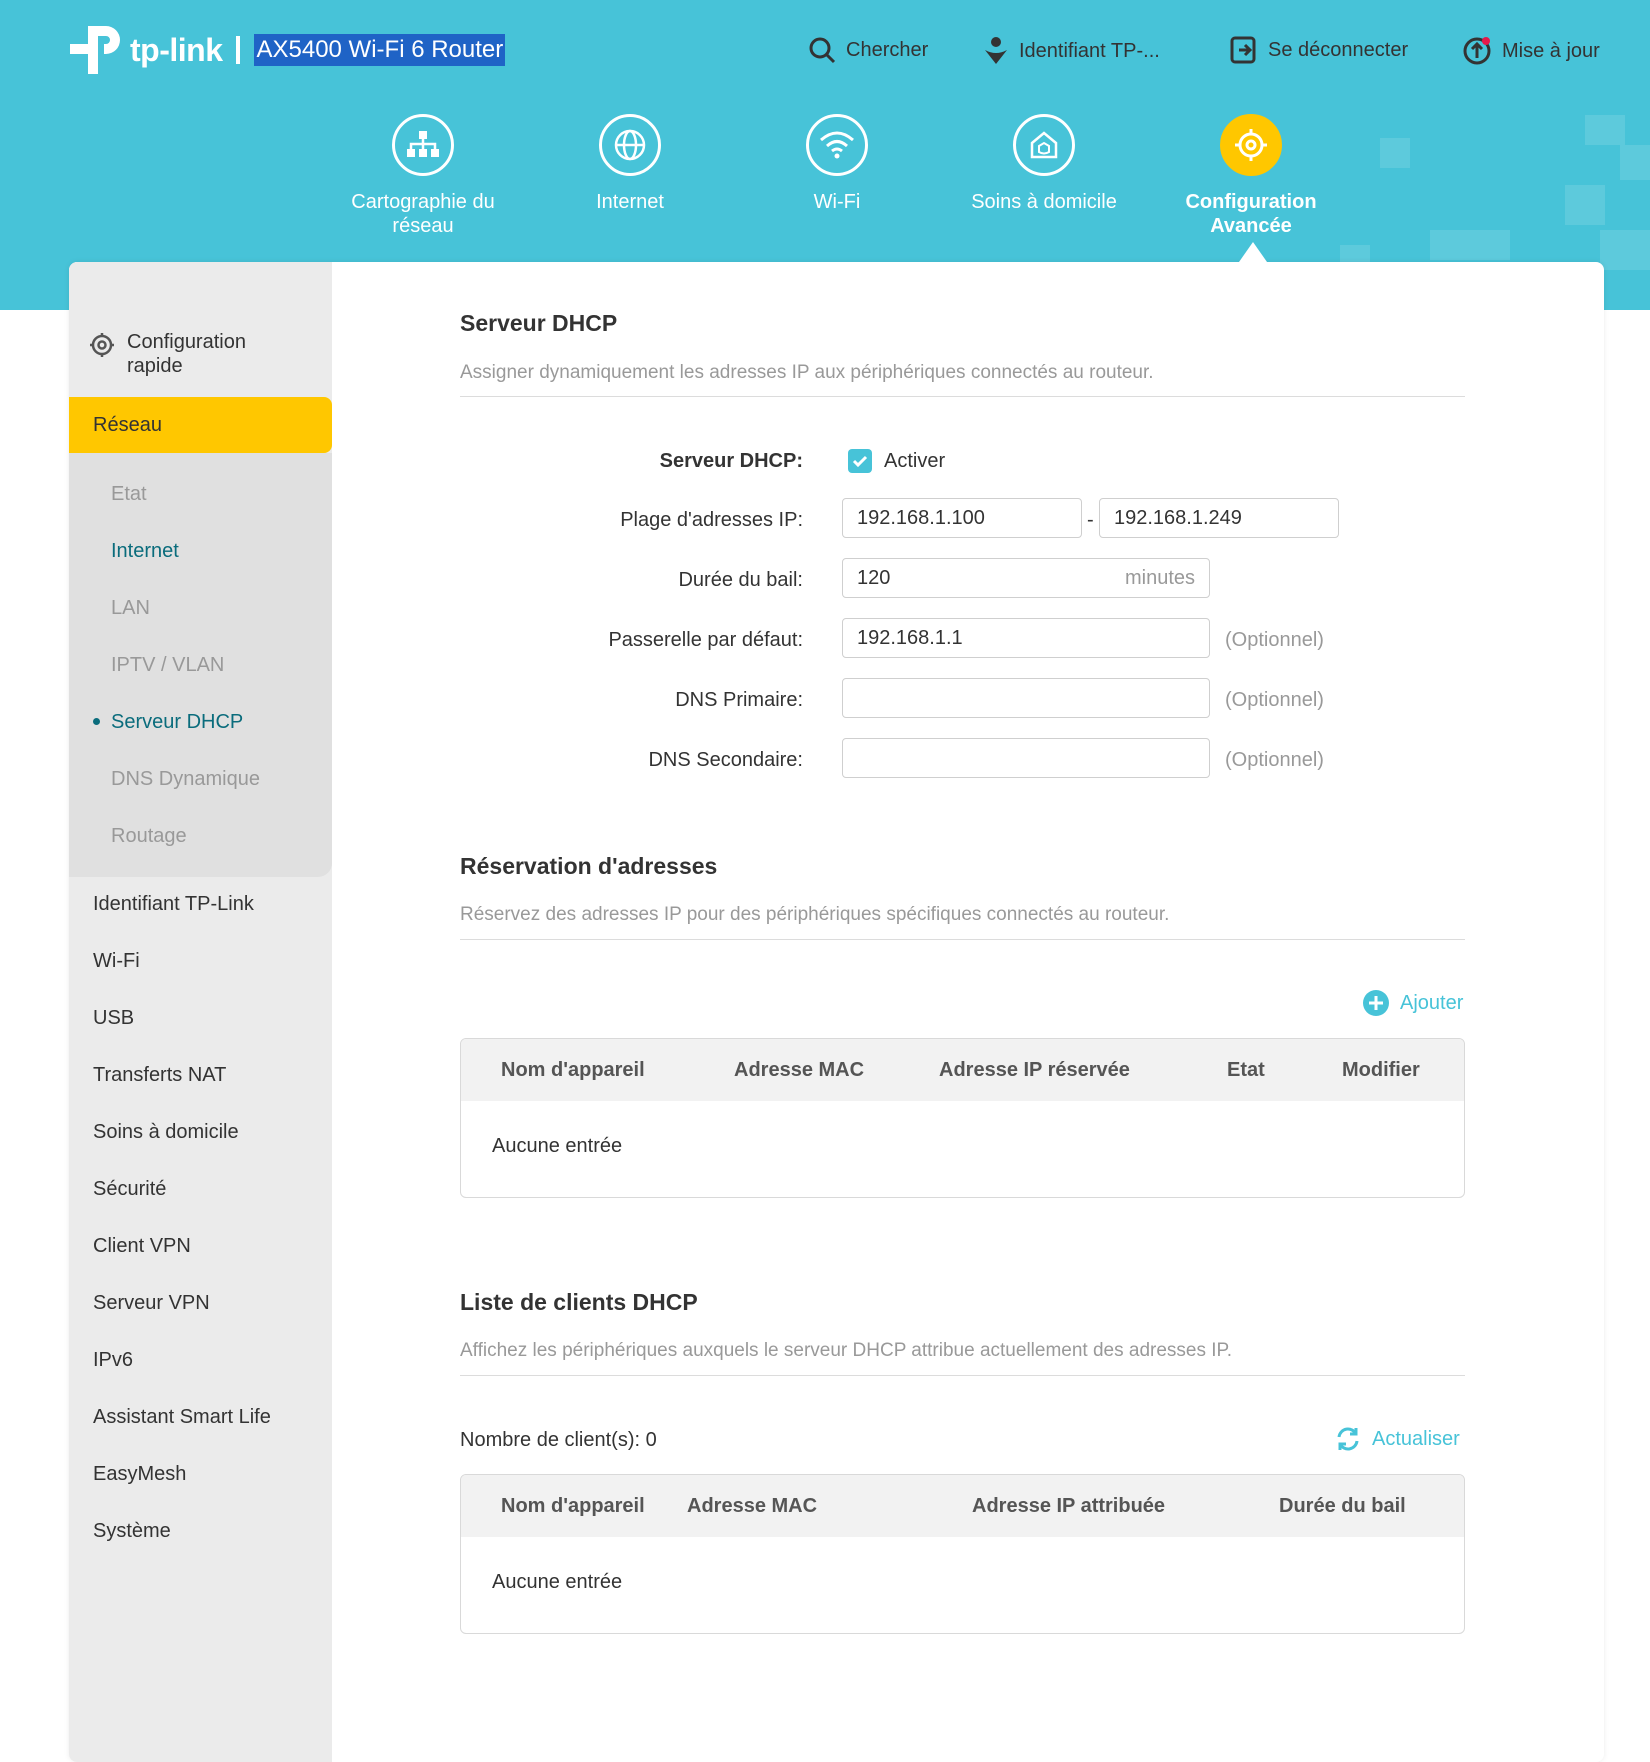 Image resolution: width=1650 pixels, height=1762 pixels. What do you see at coordinates (731, 461) in the screenshot?
I see `dhcp-enable-label: Serveur DHCP:` at bounding box center [731, 461].